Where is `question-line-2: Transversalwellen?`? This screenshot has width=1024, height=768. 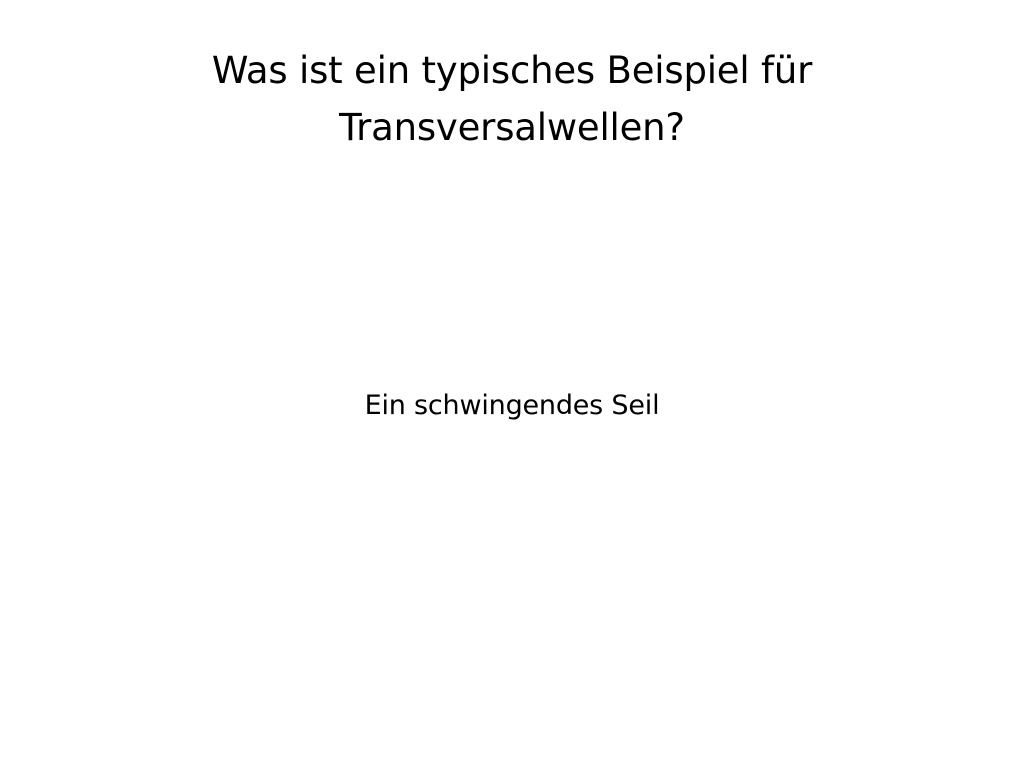
question-line-2: Transversalwellen? is located at coordinates (512, 127).